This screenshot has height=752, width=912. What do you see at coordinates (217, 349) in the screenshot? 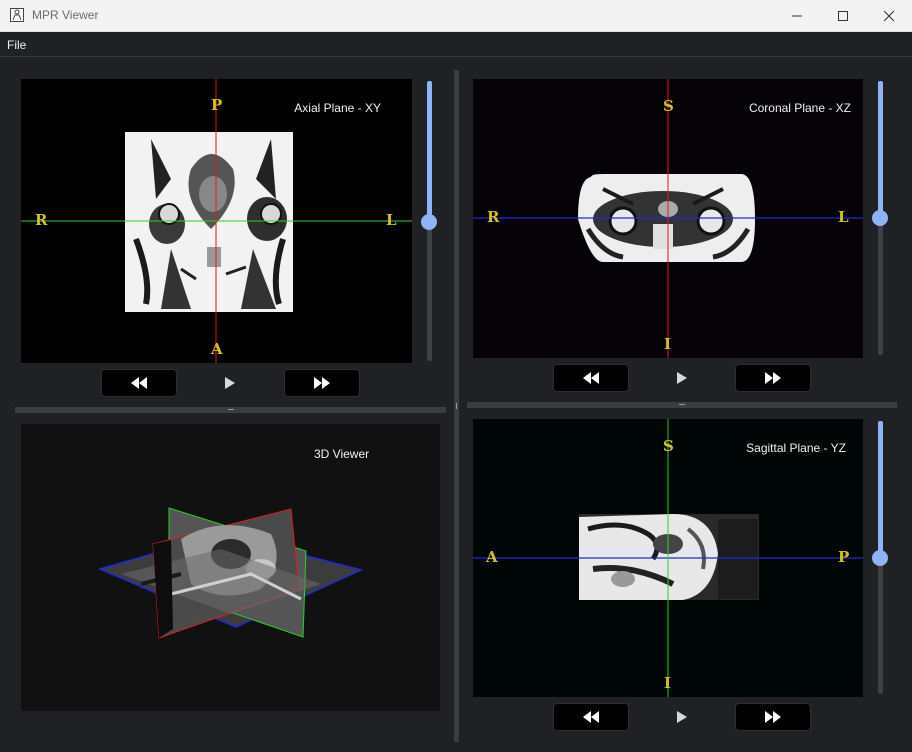
I see `orientation-label-bottom: A` at bounding box center [217, 349].